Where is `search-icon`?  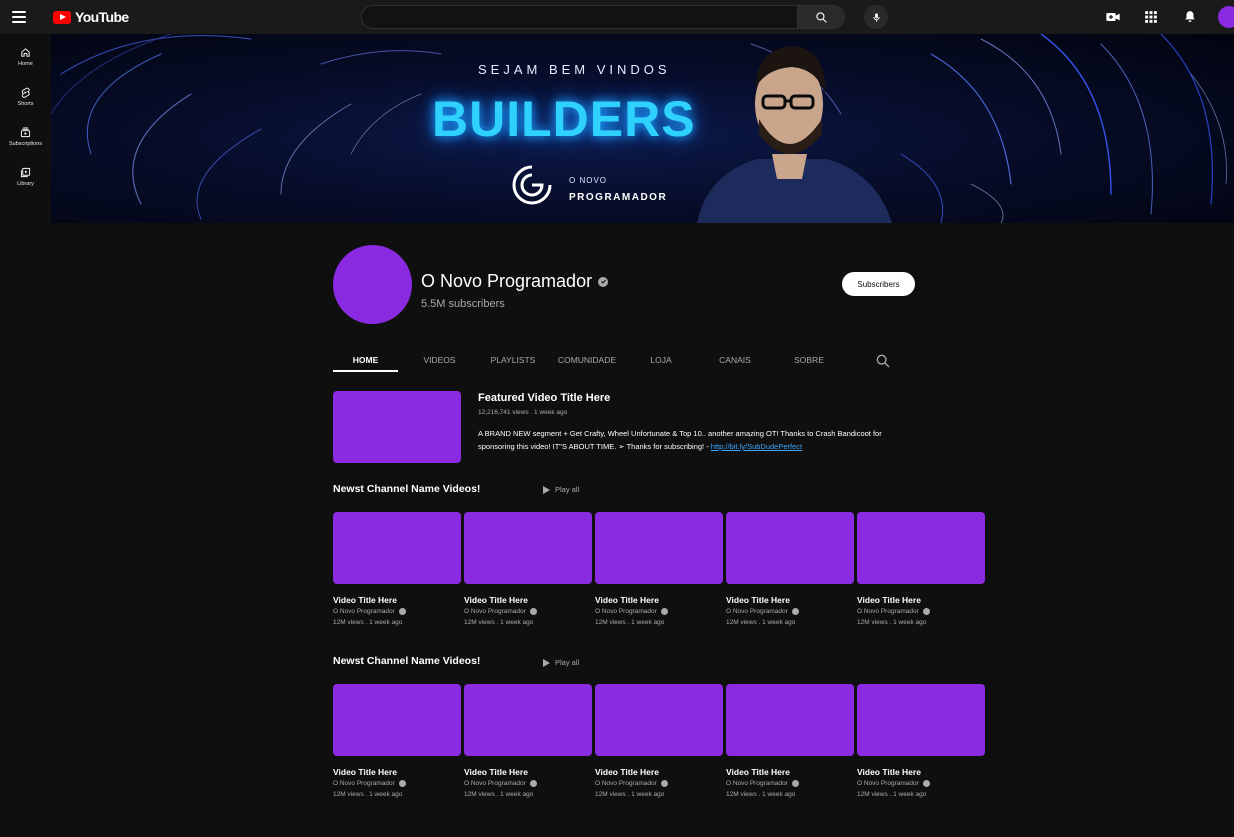 search-icon is located at coordinates (821, 17).